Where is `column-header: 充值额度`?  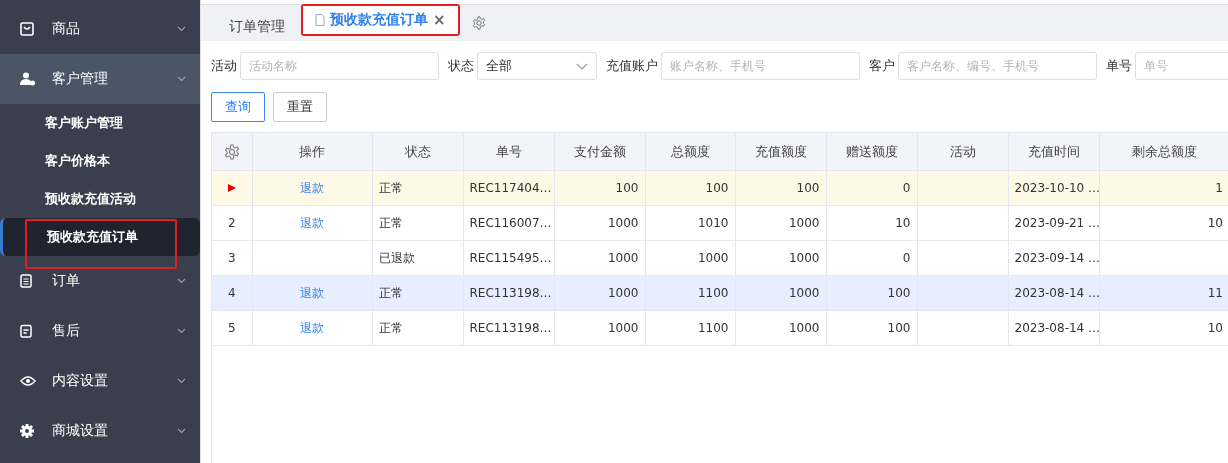 column-header: 充值额度 is located at coordinates (780, 151).